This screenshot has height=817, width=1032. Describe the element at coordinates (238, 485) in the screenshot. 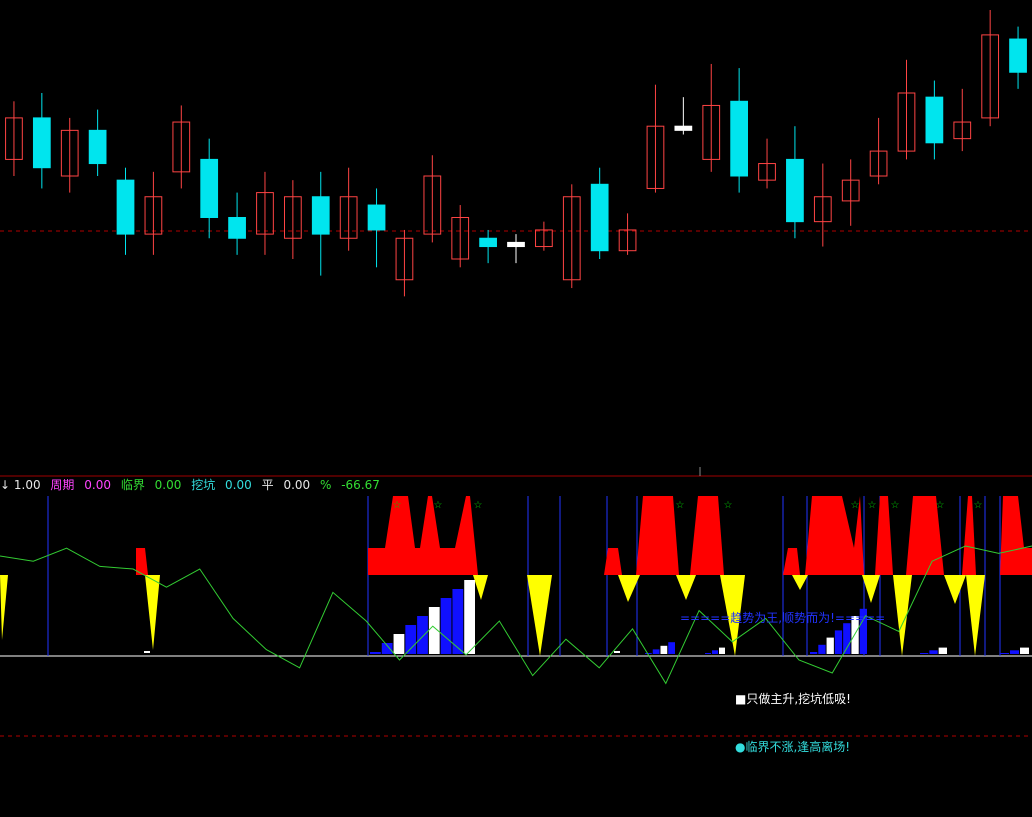

I see `legend-dig-value: 0.00` at that location.